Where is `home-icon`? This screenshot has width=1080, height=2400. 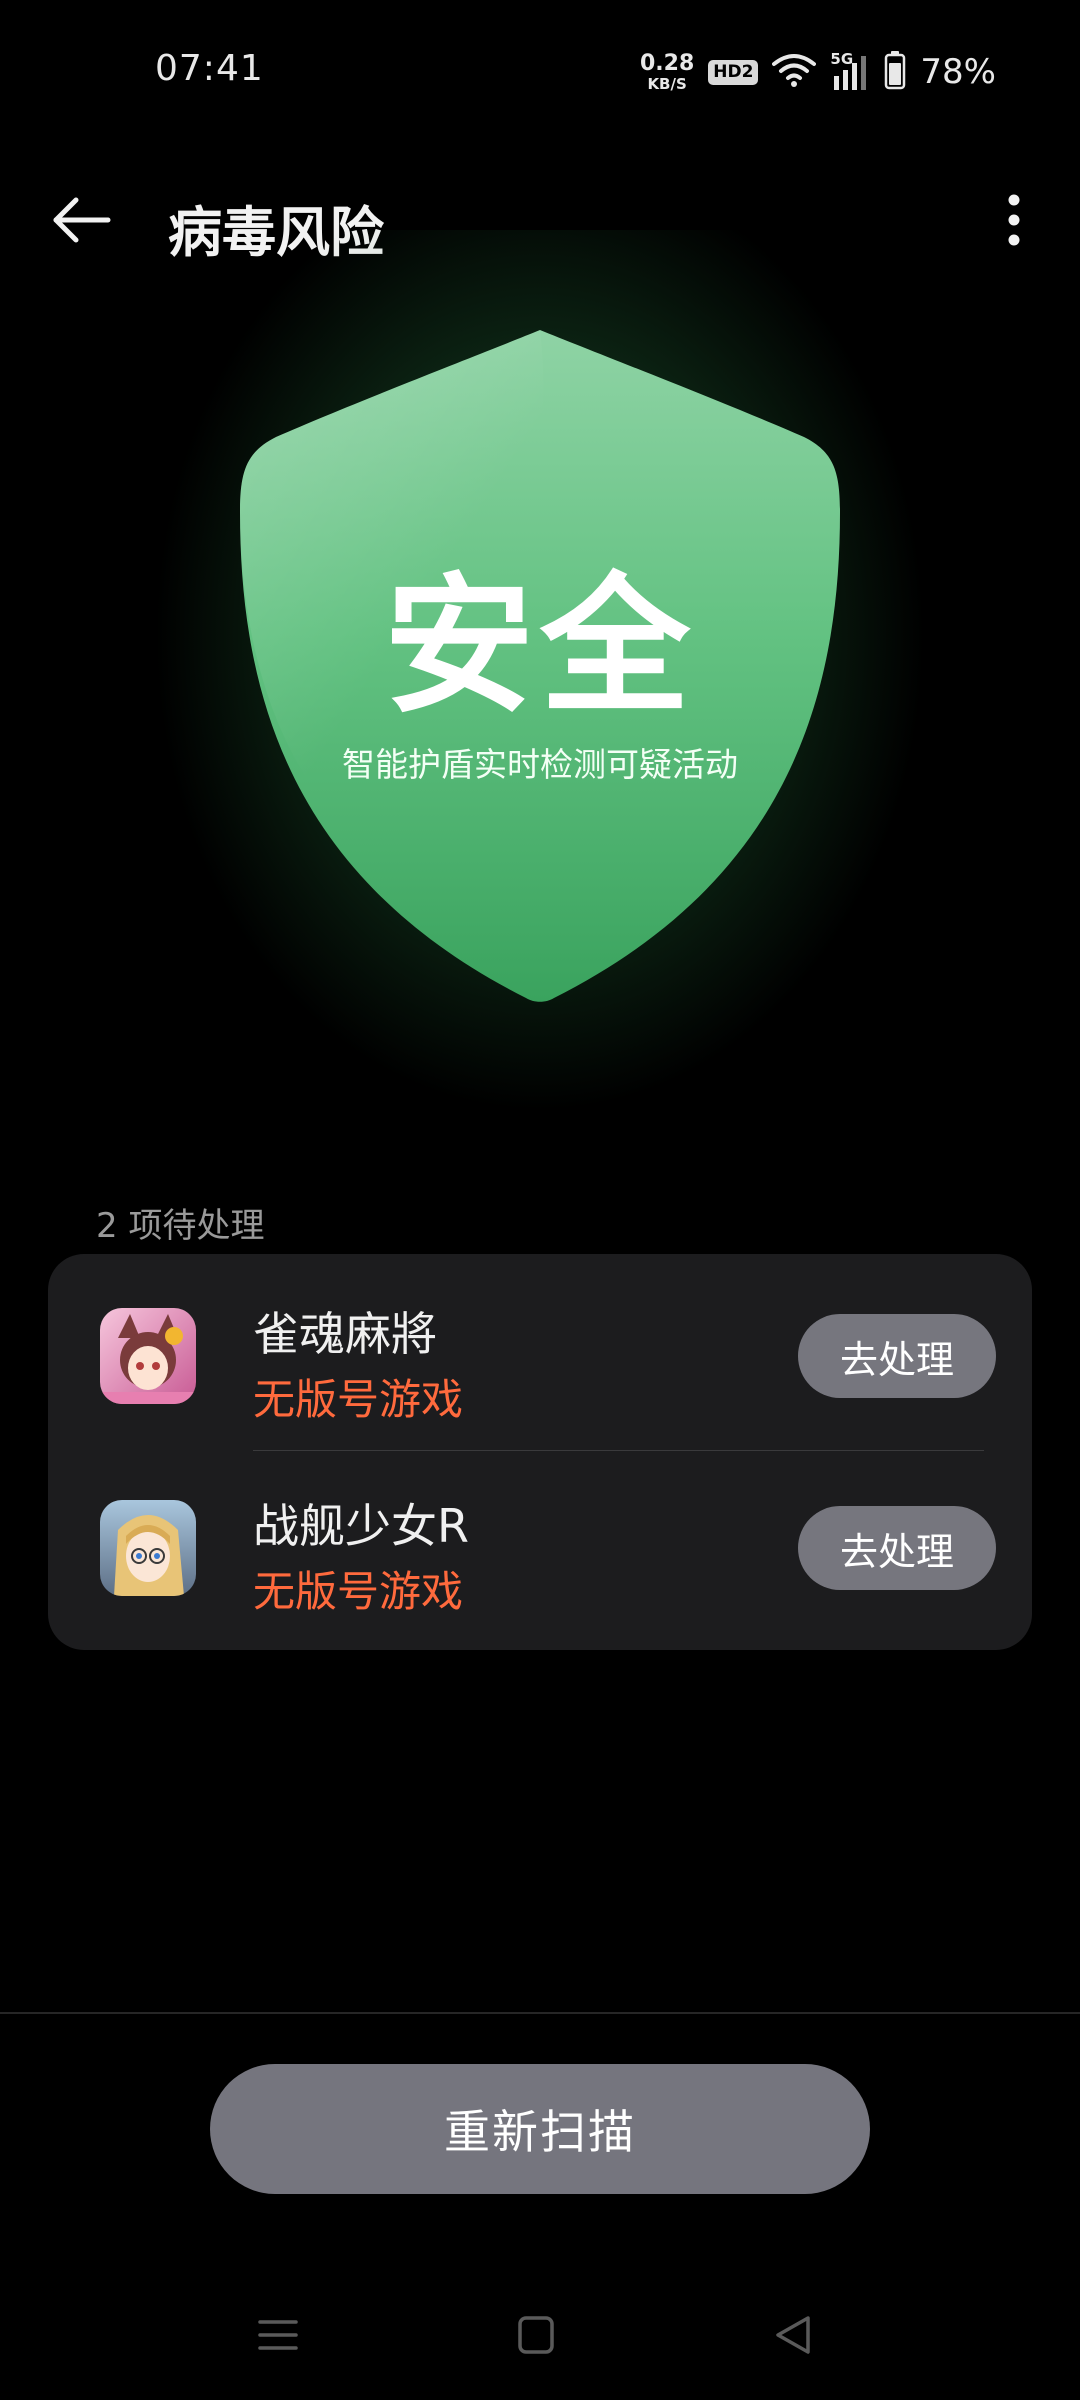 home-icon is located at coordinates (536, 2335).